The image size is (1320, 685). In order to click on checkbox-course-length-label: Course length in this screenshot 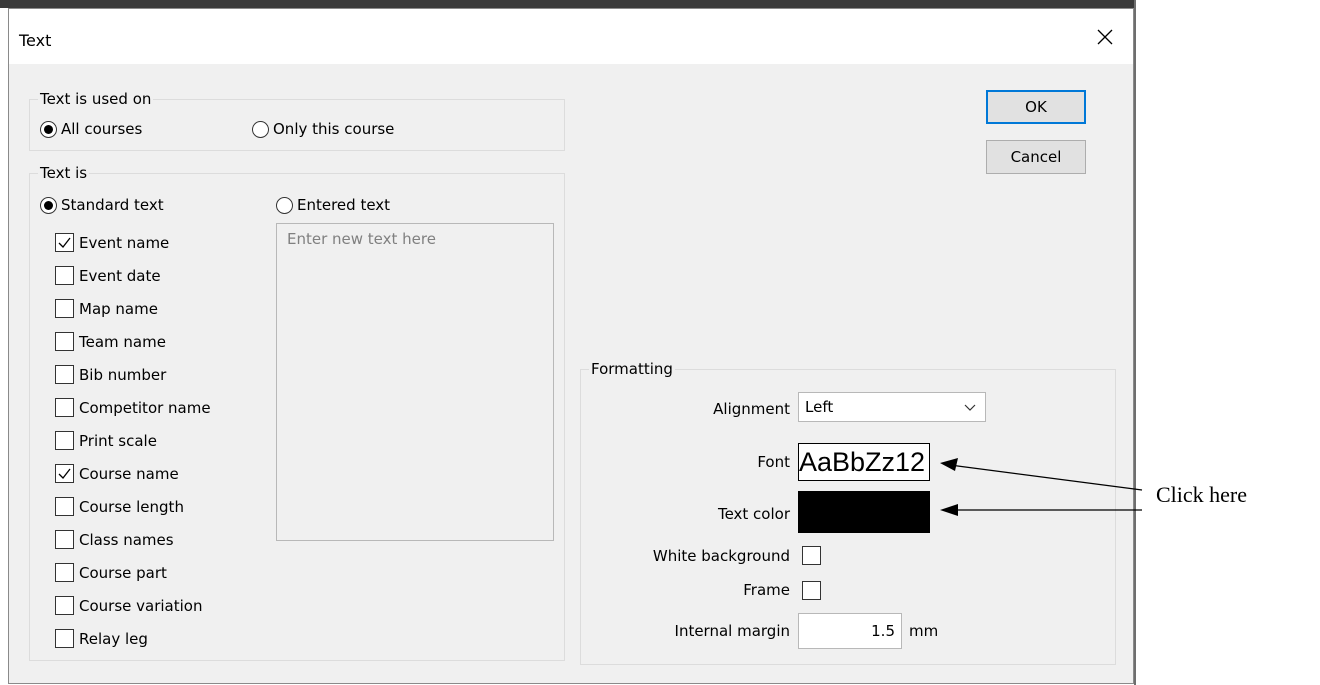, I will do `click(131, 506)`.